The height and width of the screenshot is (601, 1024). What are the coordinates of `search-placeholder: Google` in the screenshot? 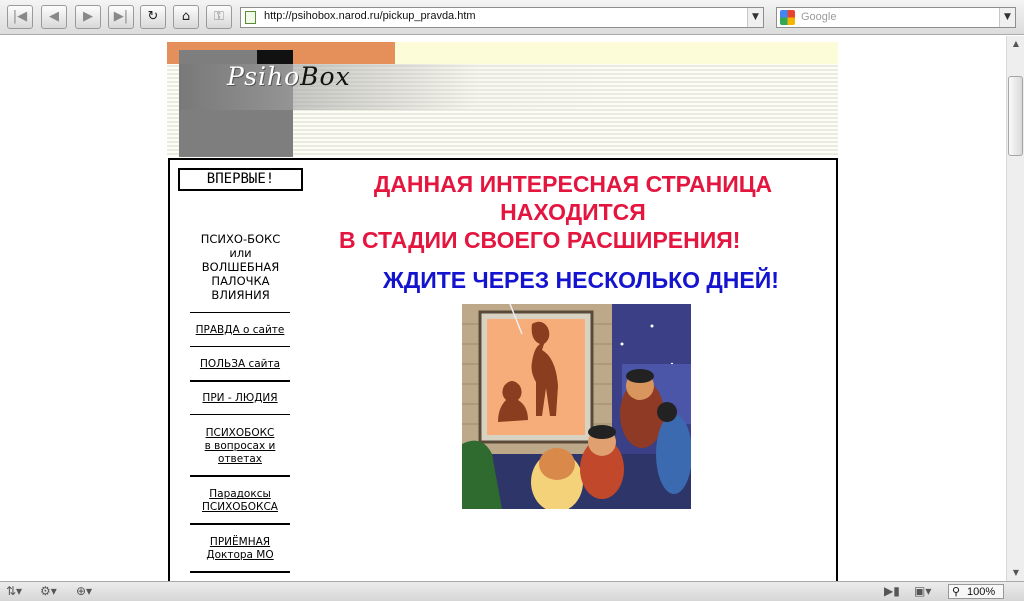 It's located at (819, 17).